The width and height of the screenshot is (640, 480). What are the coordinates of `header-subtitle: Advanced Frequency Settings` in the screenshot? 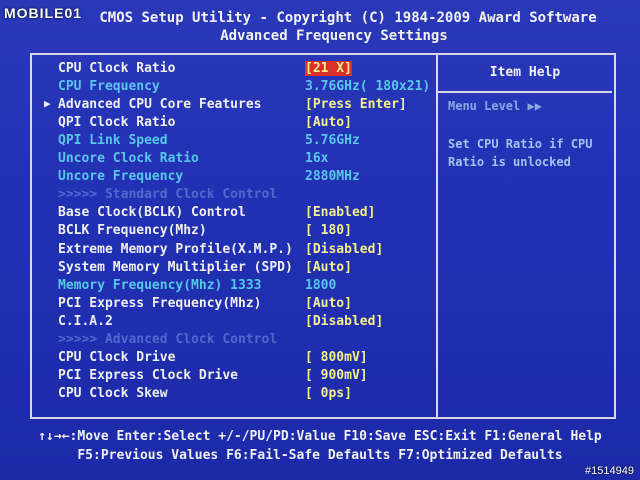 It's located at (334, 36).